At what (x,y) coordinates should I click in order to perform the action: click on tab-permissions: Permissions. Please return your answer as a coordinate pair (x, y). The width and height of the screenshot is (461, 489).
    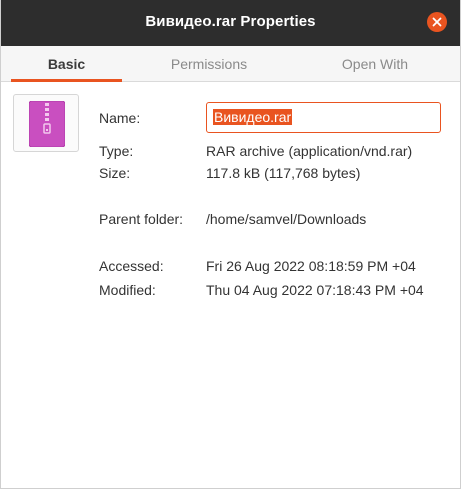
    Looking at the image, I should click on (209, 64).